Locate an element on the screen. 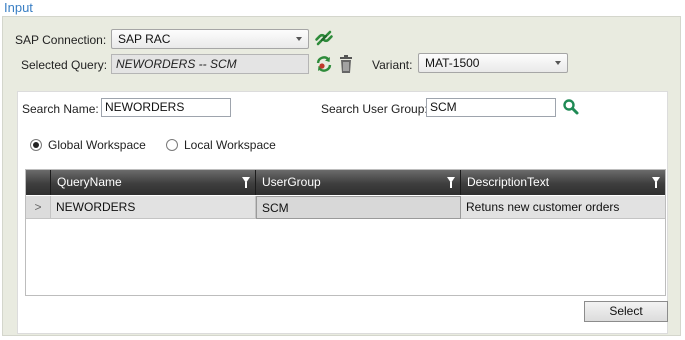  selected-query-value: NEWORDERS -- SCM is located at coordinates (176, 64).